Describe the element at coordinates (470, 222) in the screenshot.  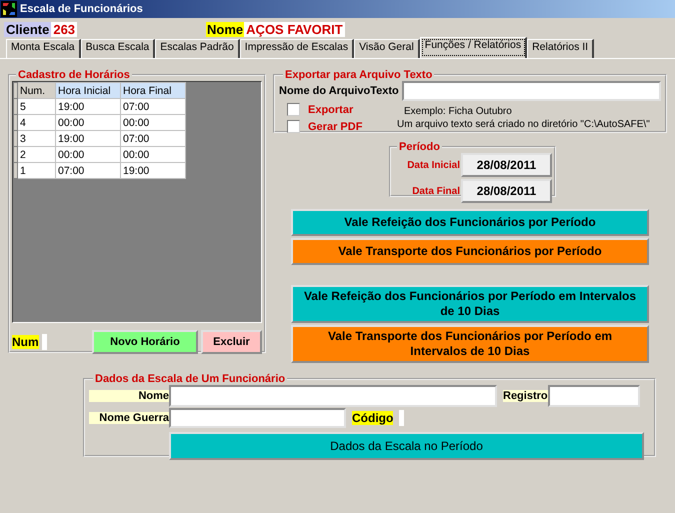
I see `report-button: Vale Refeição dos Funcionários por Período` at that location.